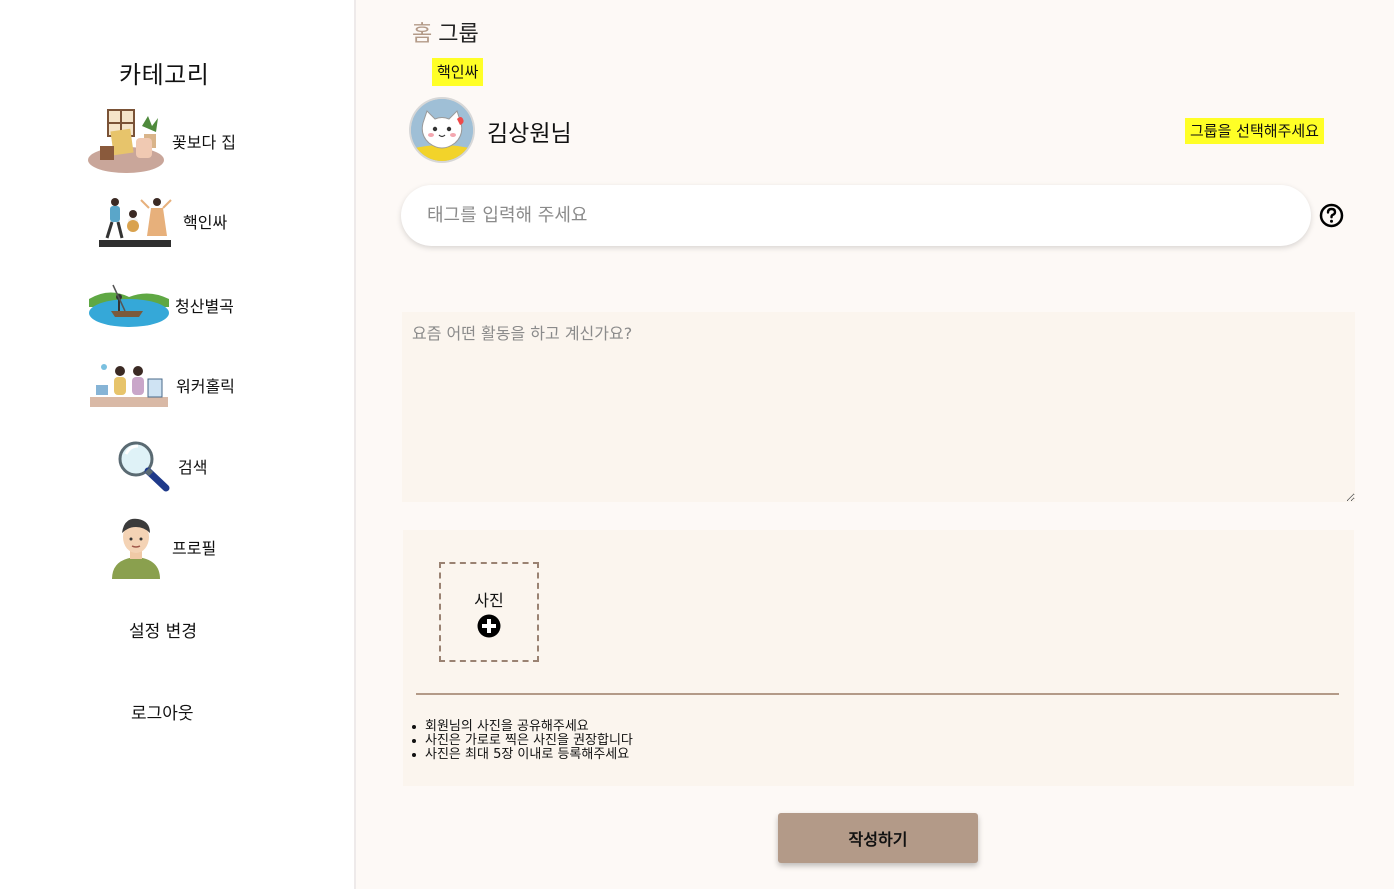 The width and height of the screenshot is (1394, 889). What do you see at coordinates (522, 727) in the screenshot?
I see `list-item: 회원님의 사진을 공유해주세요` at bounding box center [522, 727].